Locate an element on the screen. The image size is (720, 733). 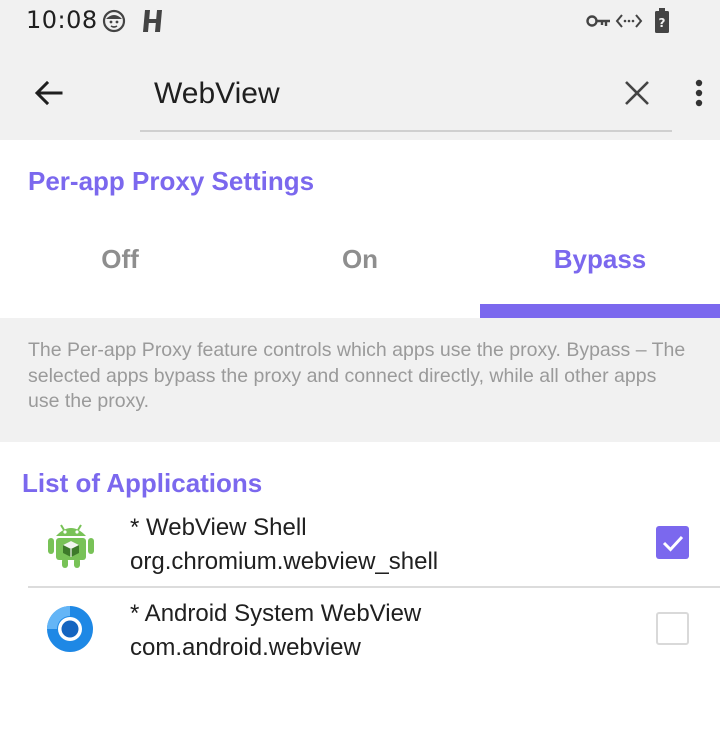
chromium-webview-icon is located at coordinates (71, 629).